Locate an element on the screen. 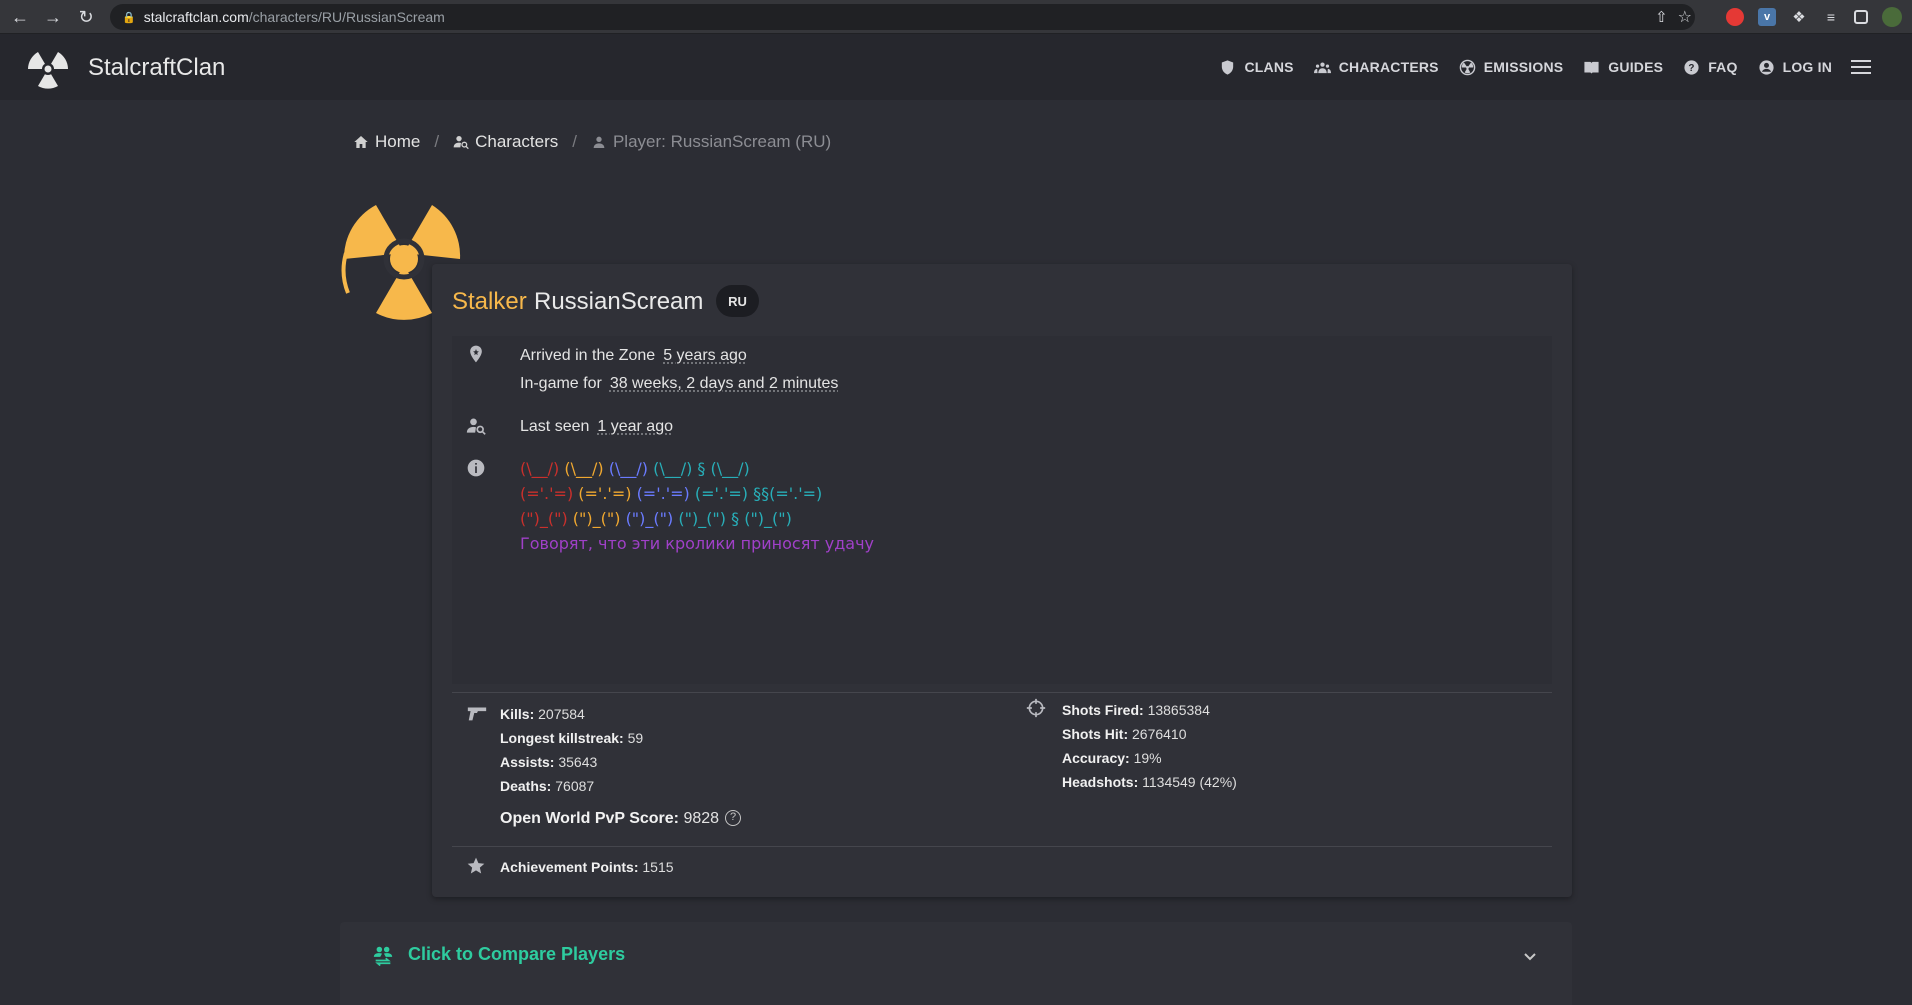 This screenshot has height=1005, width=1912. information-icon is located at coordinates (476, 468).